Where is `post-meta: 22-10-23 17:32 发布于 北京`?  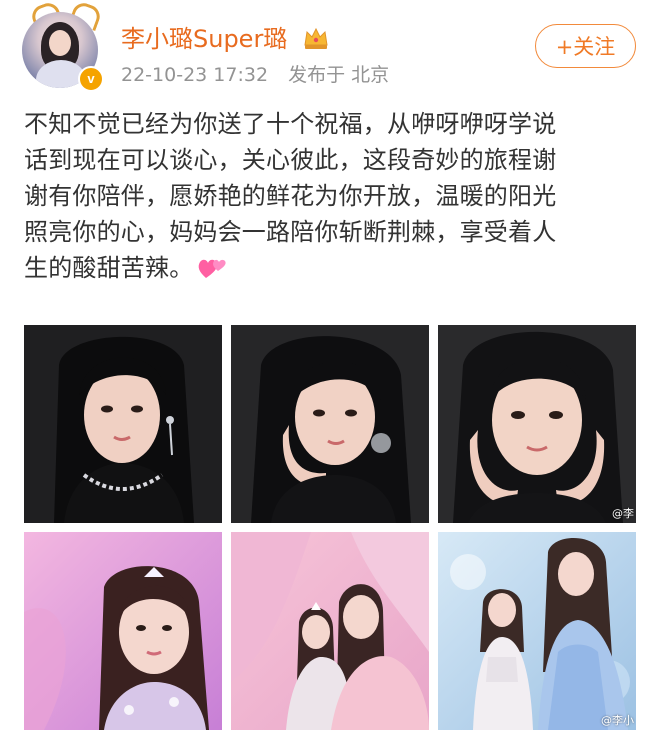 post-meta: 22-10-23 17:32 发布于 北京 is located at coordinates (262, 75).